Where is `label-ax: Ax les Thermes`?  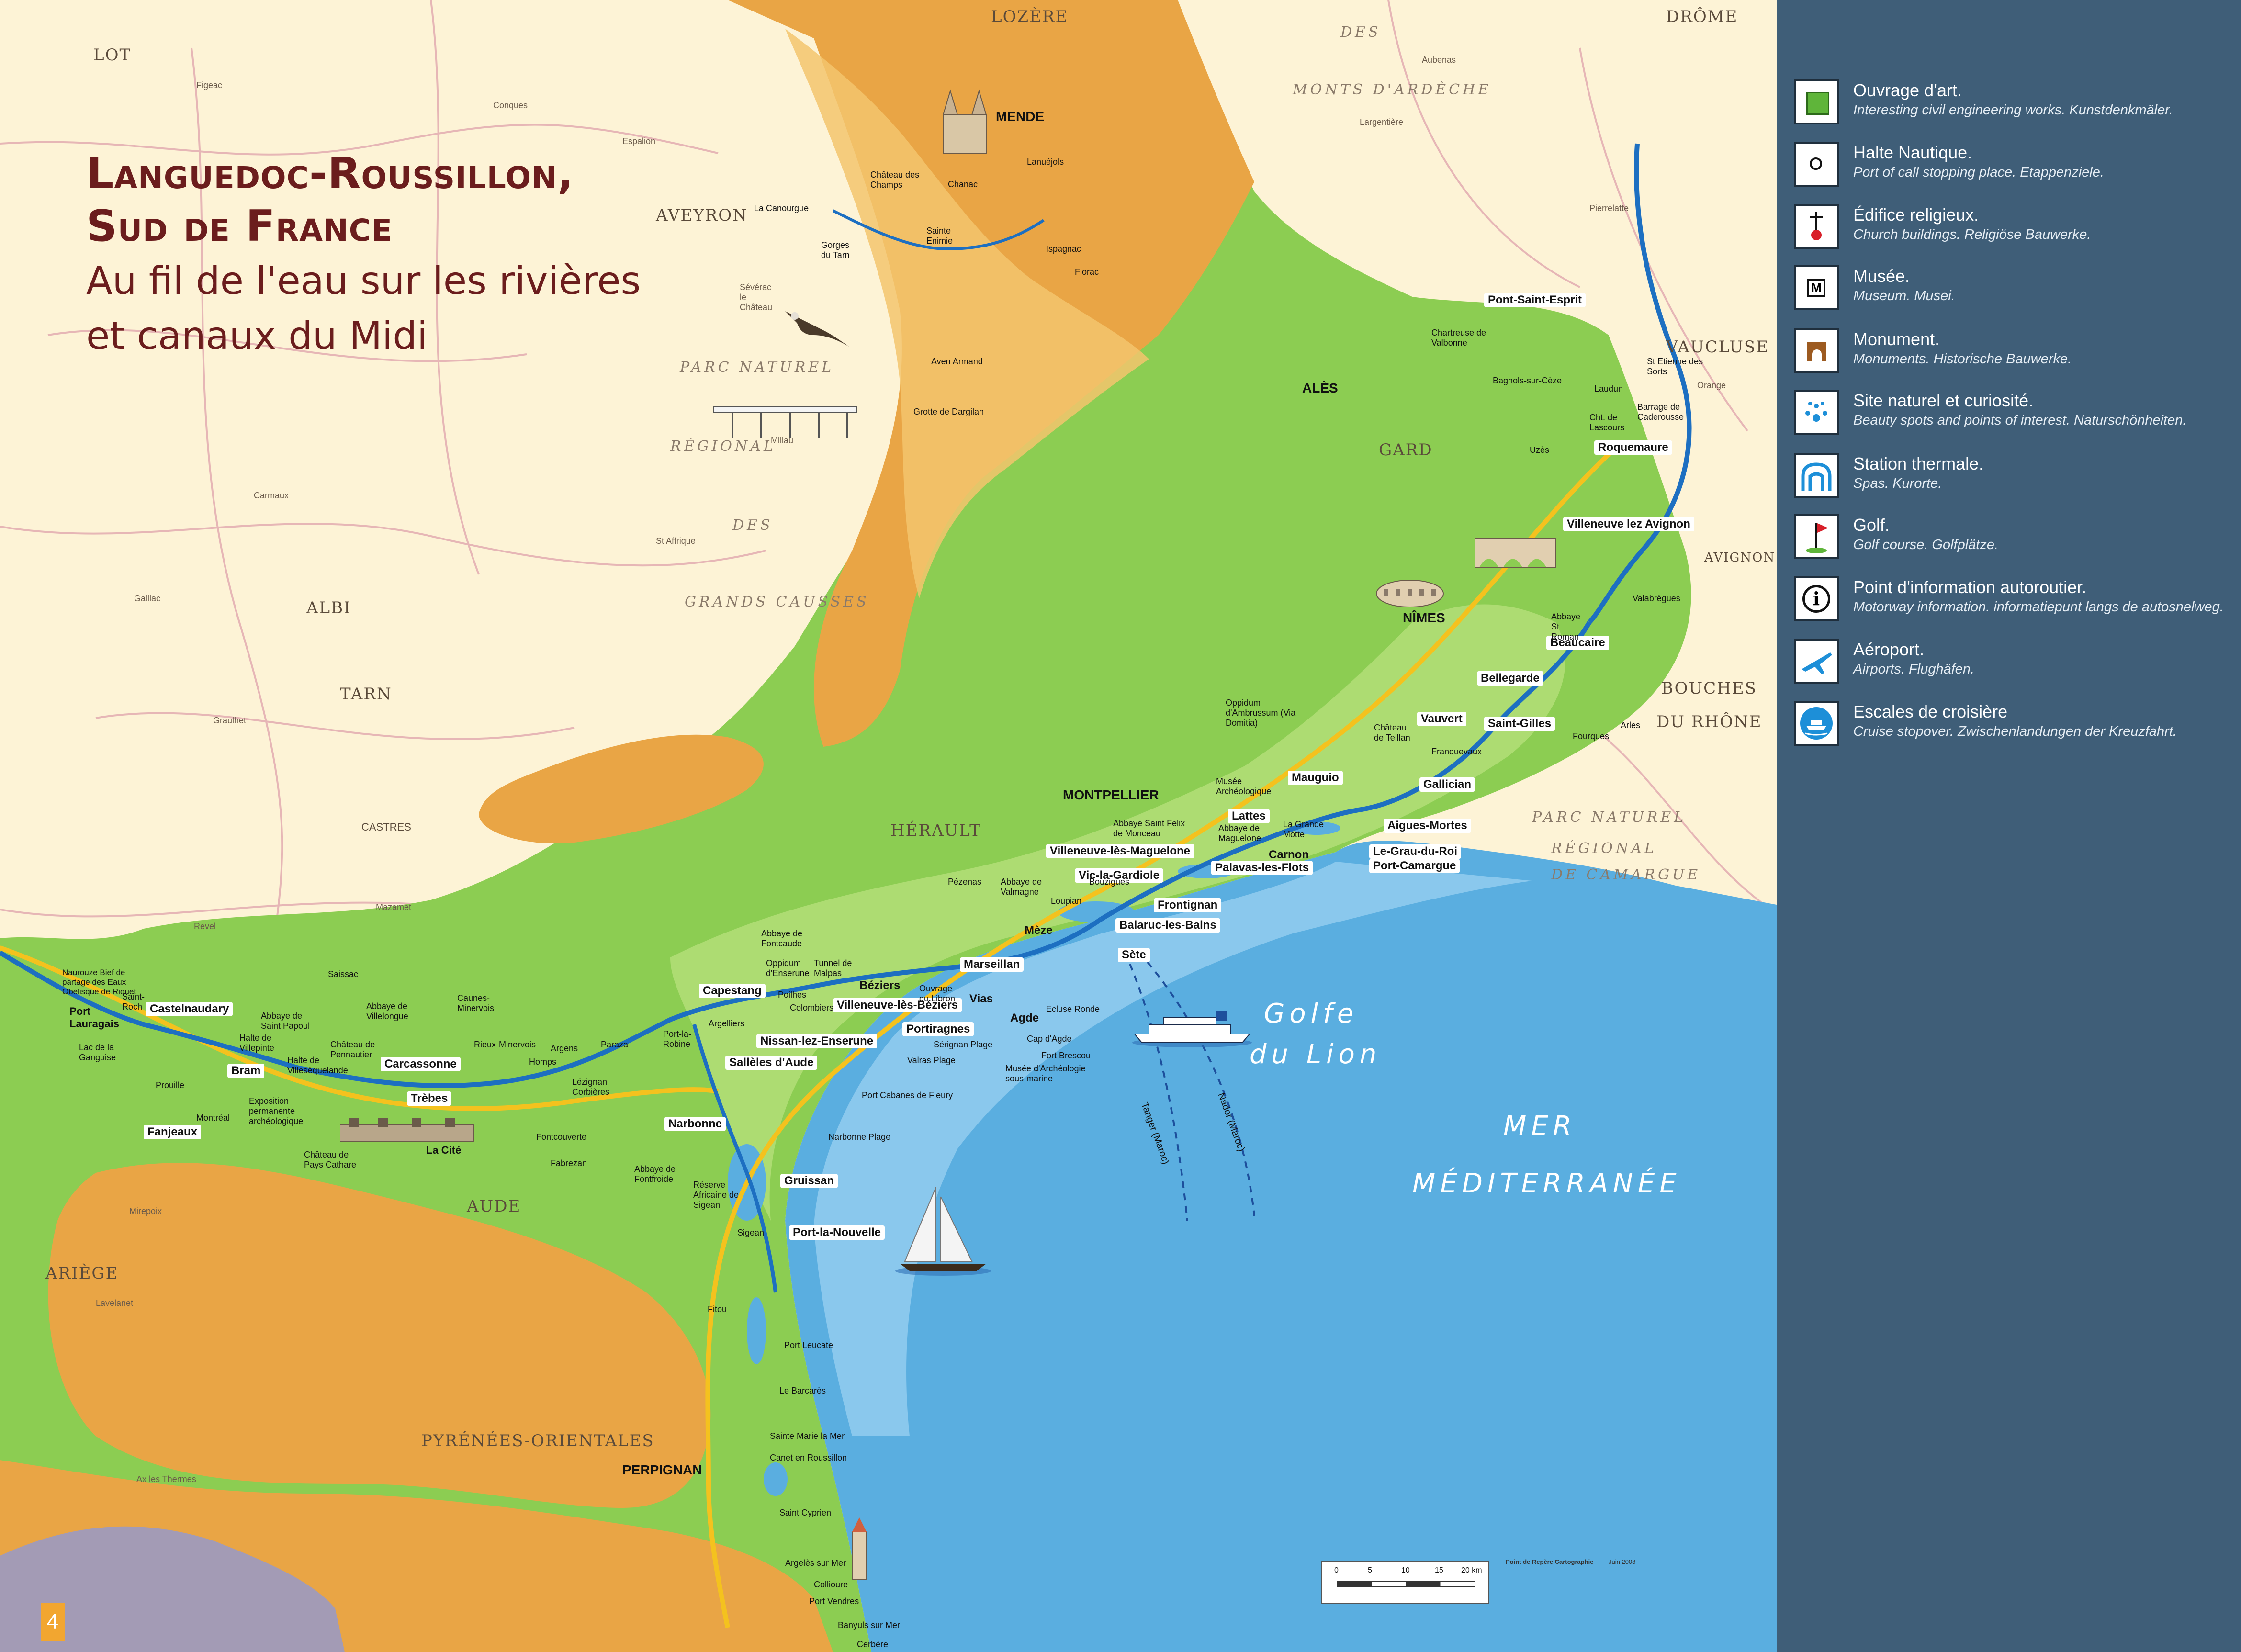 label-ax: Ax les Thermes is located at coordinates (166, 1479).